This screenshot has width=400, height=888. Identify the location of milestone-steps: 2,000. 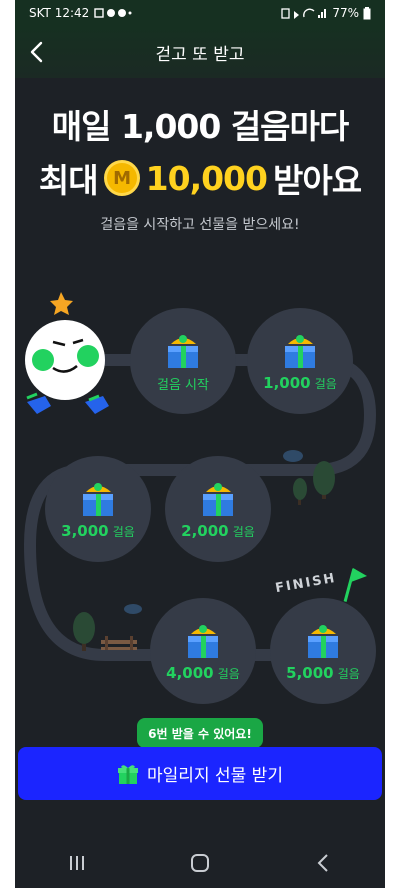
(205, 531).